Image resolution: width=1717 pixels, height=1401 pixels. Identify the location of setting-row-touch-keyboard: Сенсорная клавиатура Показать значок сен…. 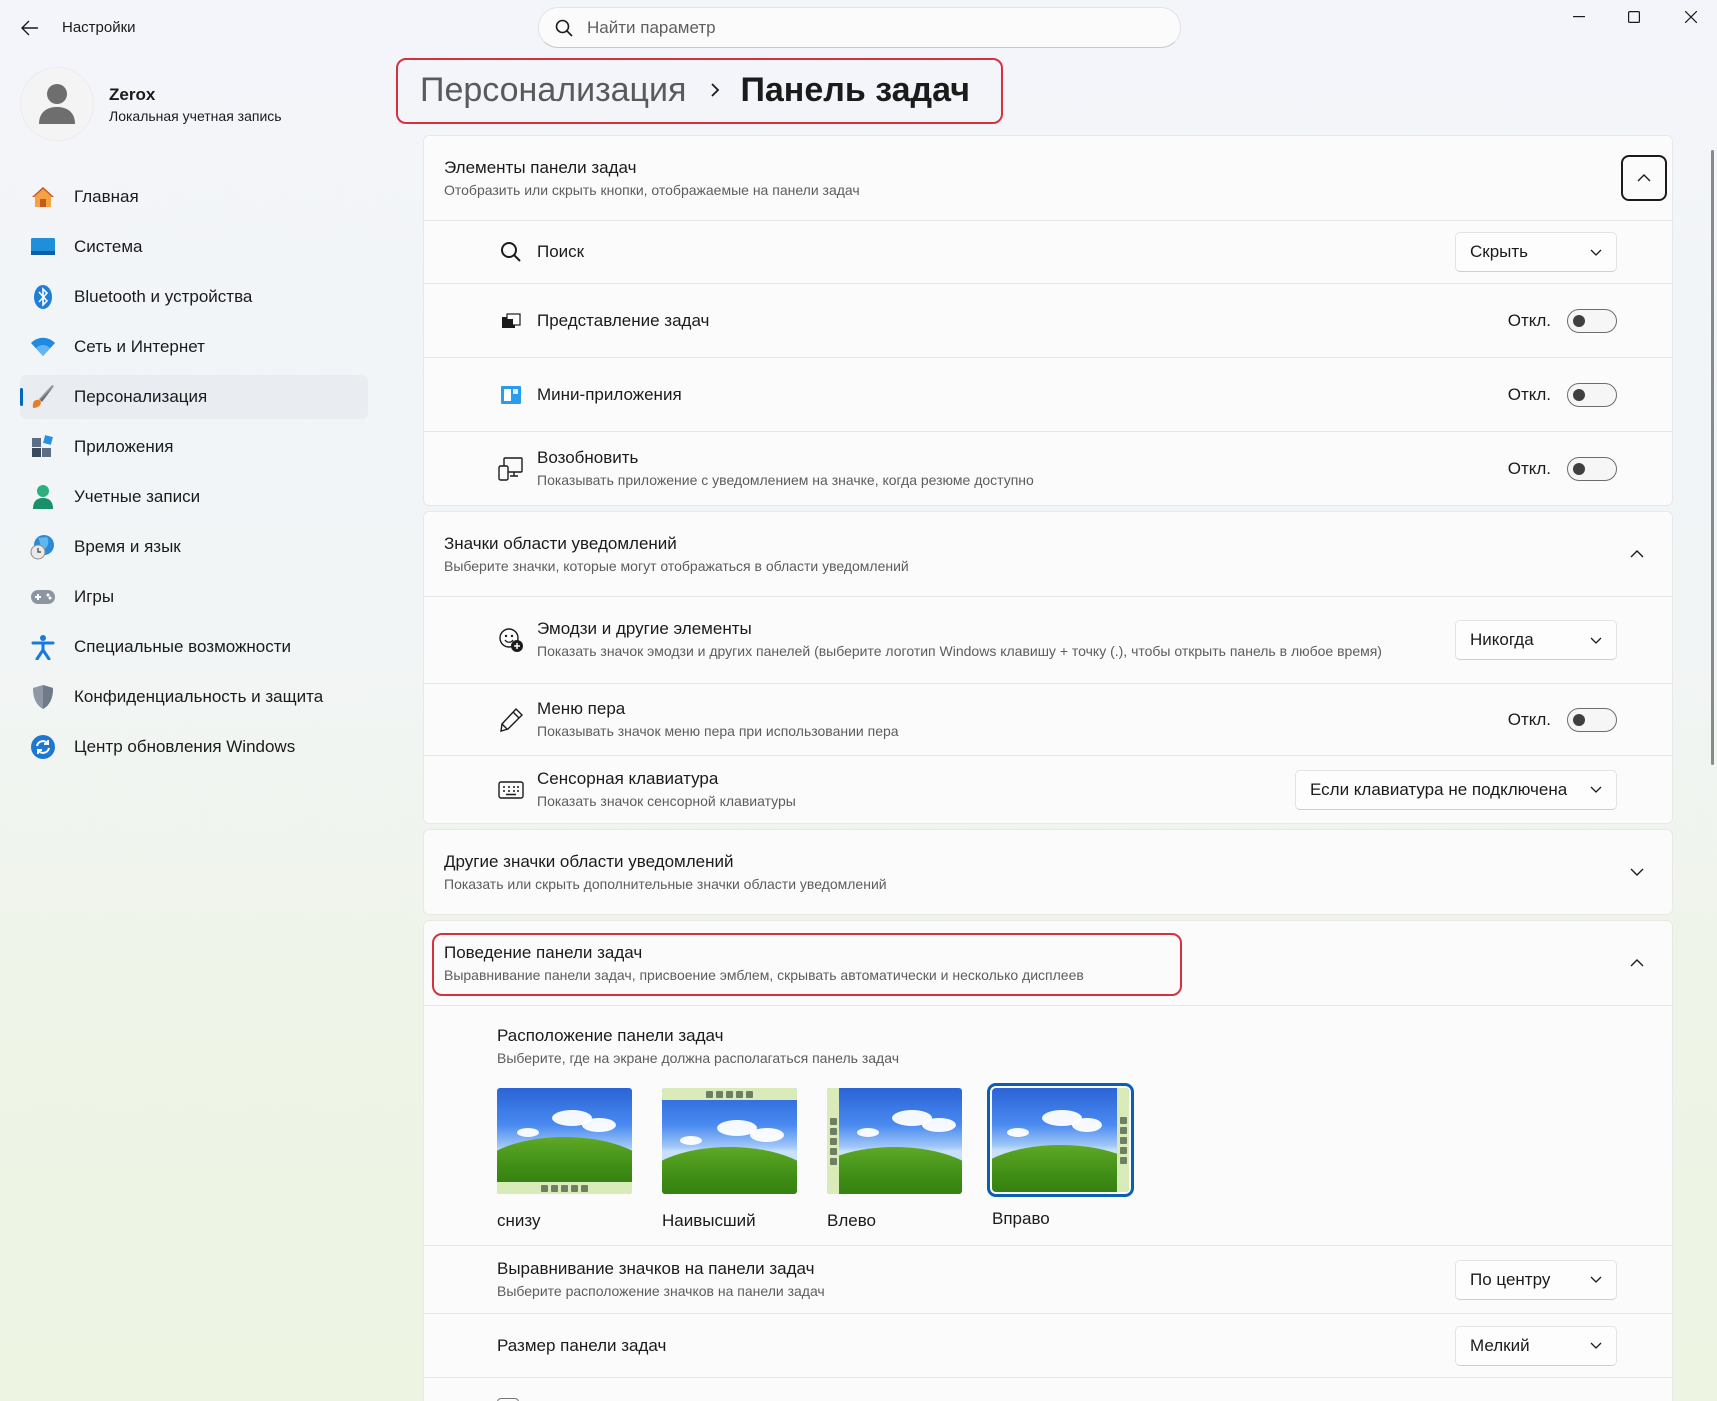
(1048, 789).